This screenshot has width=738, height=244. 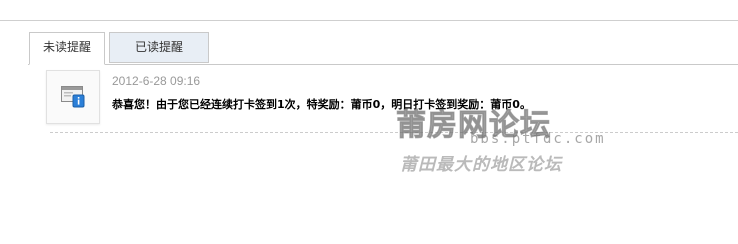 What do you see at coordinates (321, 104) in the screenshot?
I see `notice-message: 恭喜您！由于您已经连续打卡签到1次，特奖励：莆币0，明日打卡签到奖励：莆币0。` at bounding box center [321, 104].